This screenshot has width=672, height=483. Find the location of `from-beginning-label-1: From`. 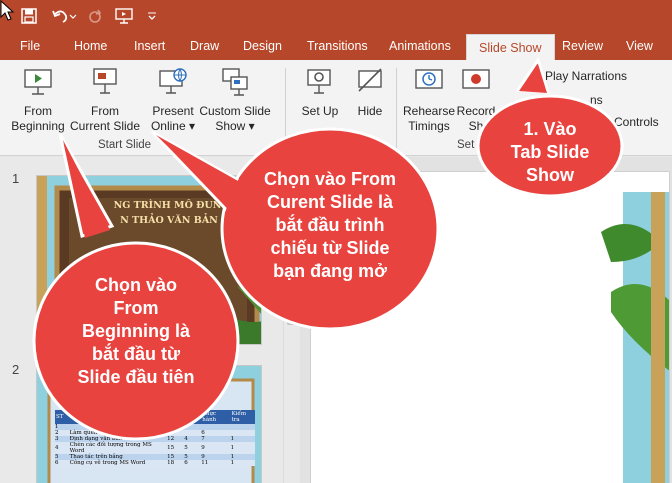

from-beginning-label-1: From is located at coordinates (38, 111).